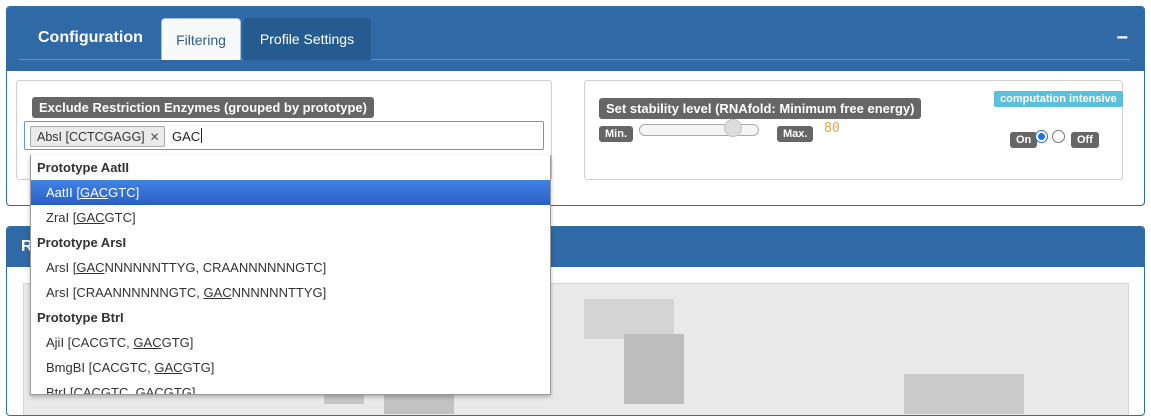  I want to click on collapse-icon: −, so click(1122, 38).